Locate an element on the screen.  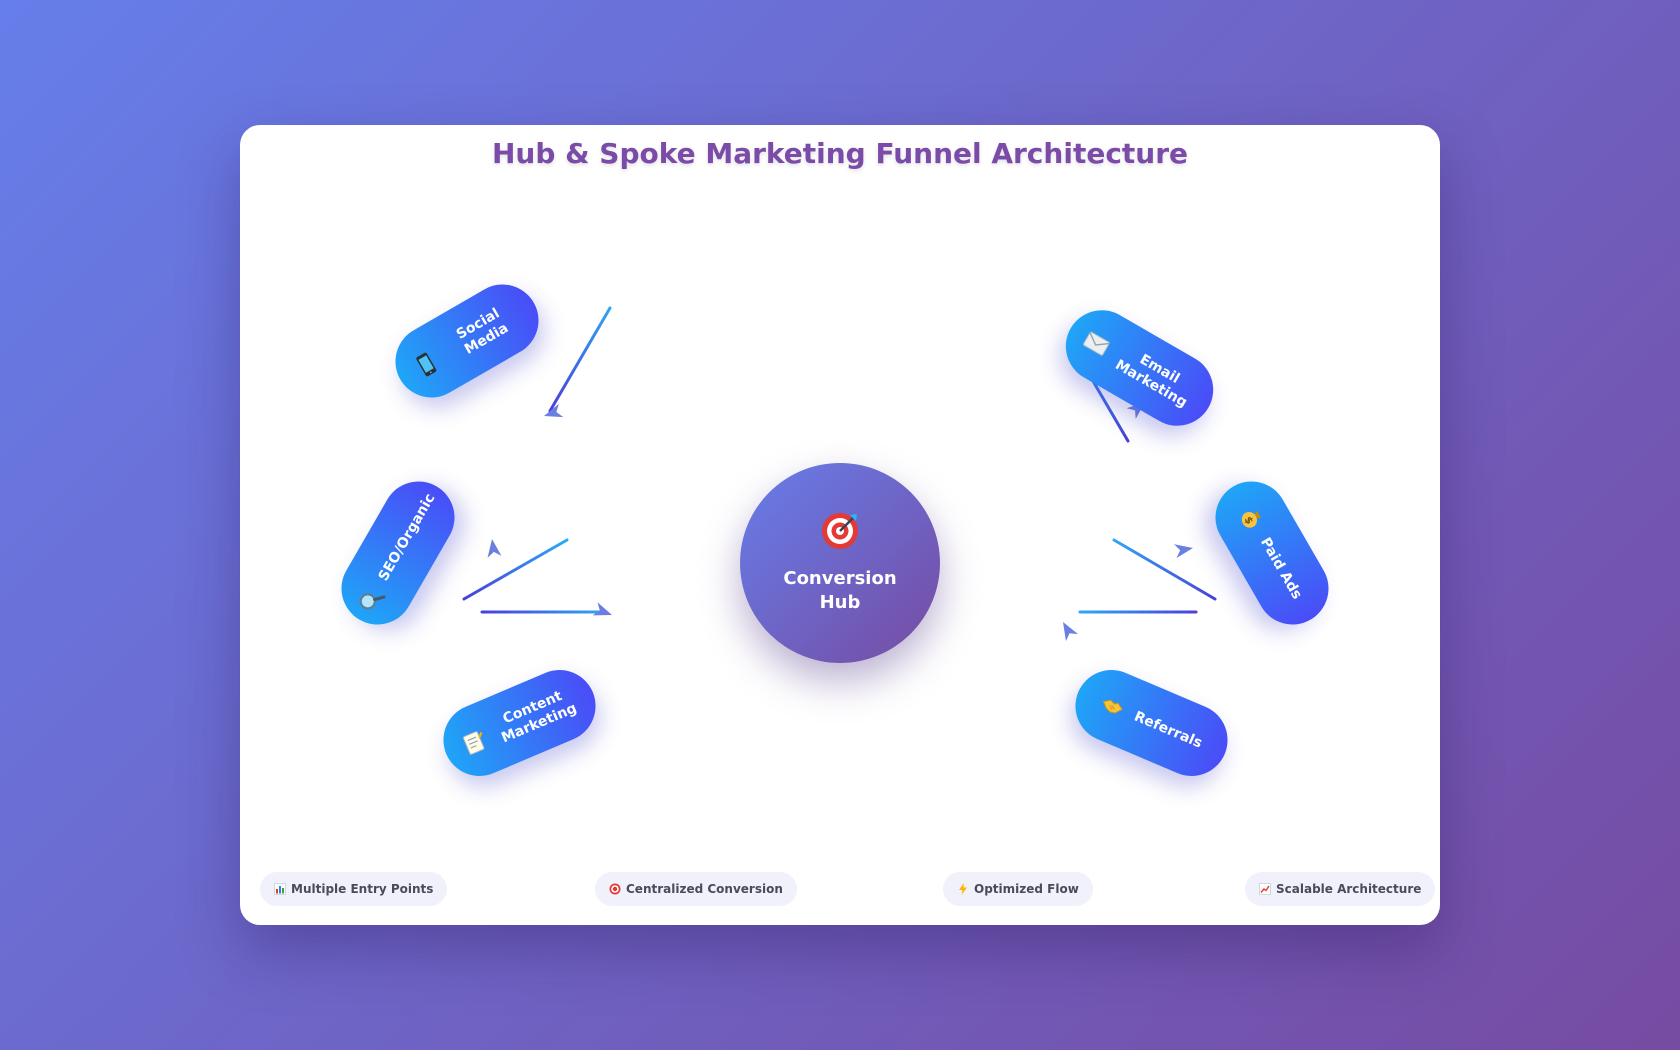
spoke-label: Content Marketing is located at coordinates (539, 717).